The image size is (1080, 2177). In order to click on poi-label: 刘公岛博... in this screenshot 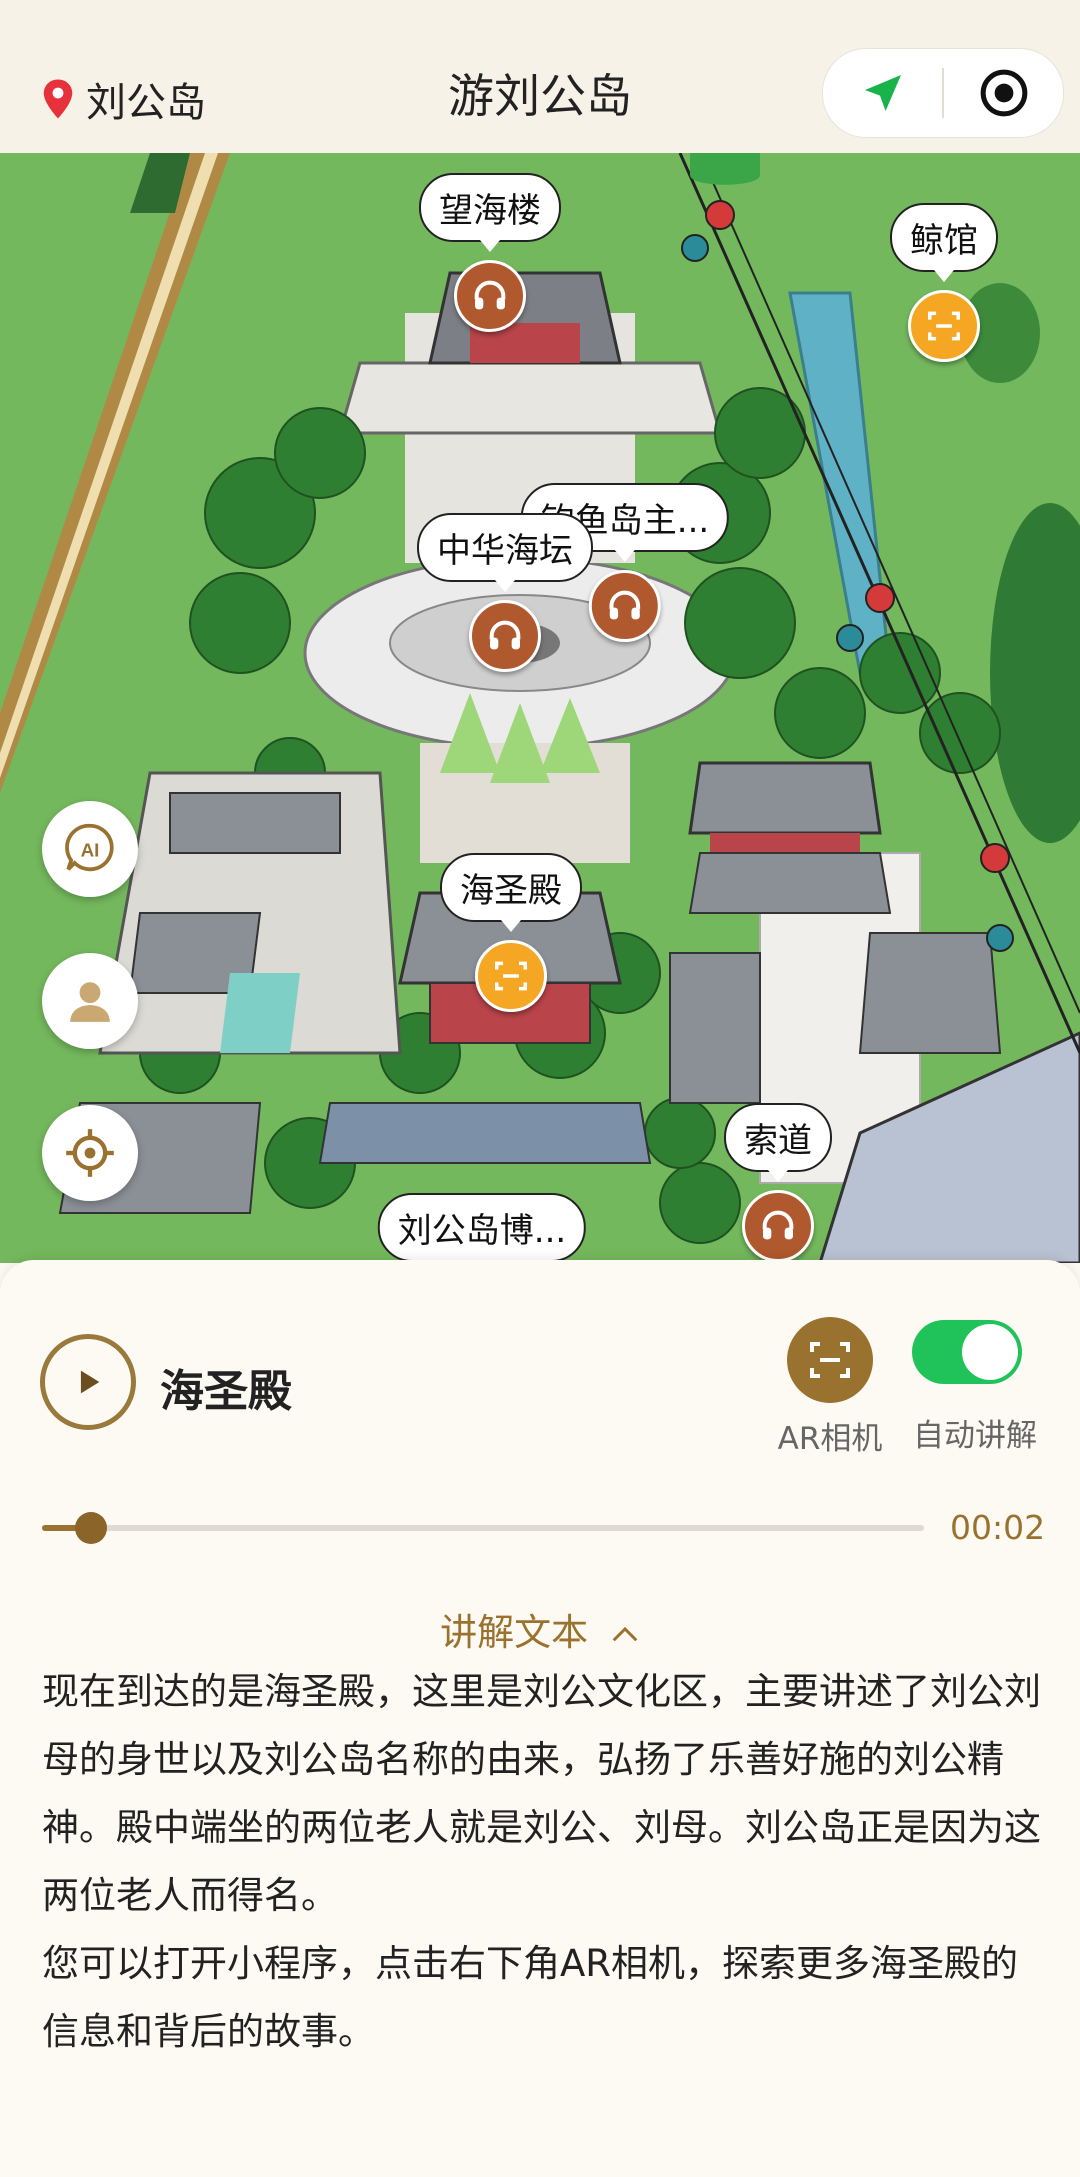, I will do `click(482, 1228)`.